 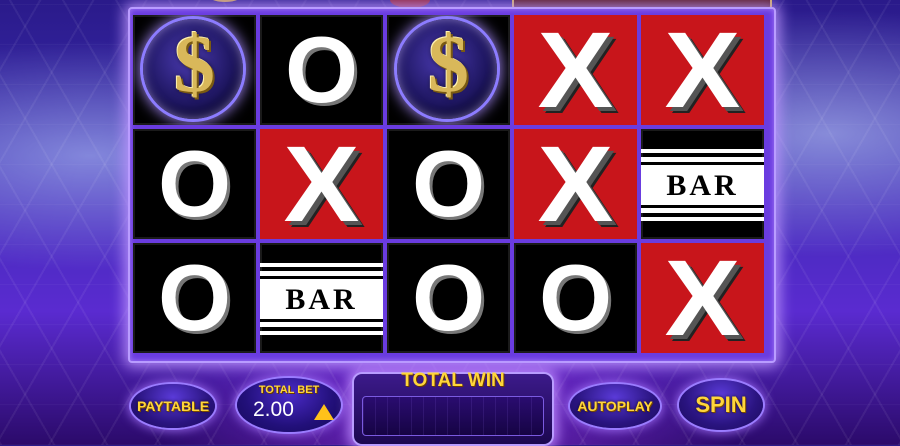 I want to click on total-win-panel: TOTAL WIN, so click(x=453, y=408).